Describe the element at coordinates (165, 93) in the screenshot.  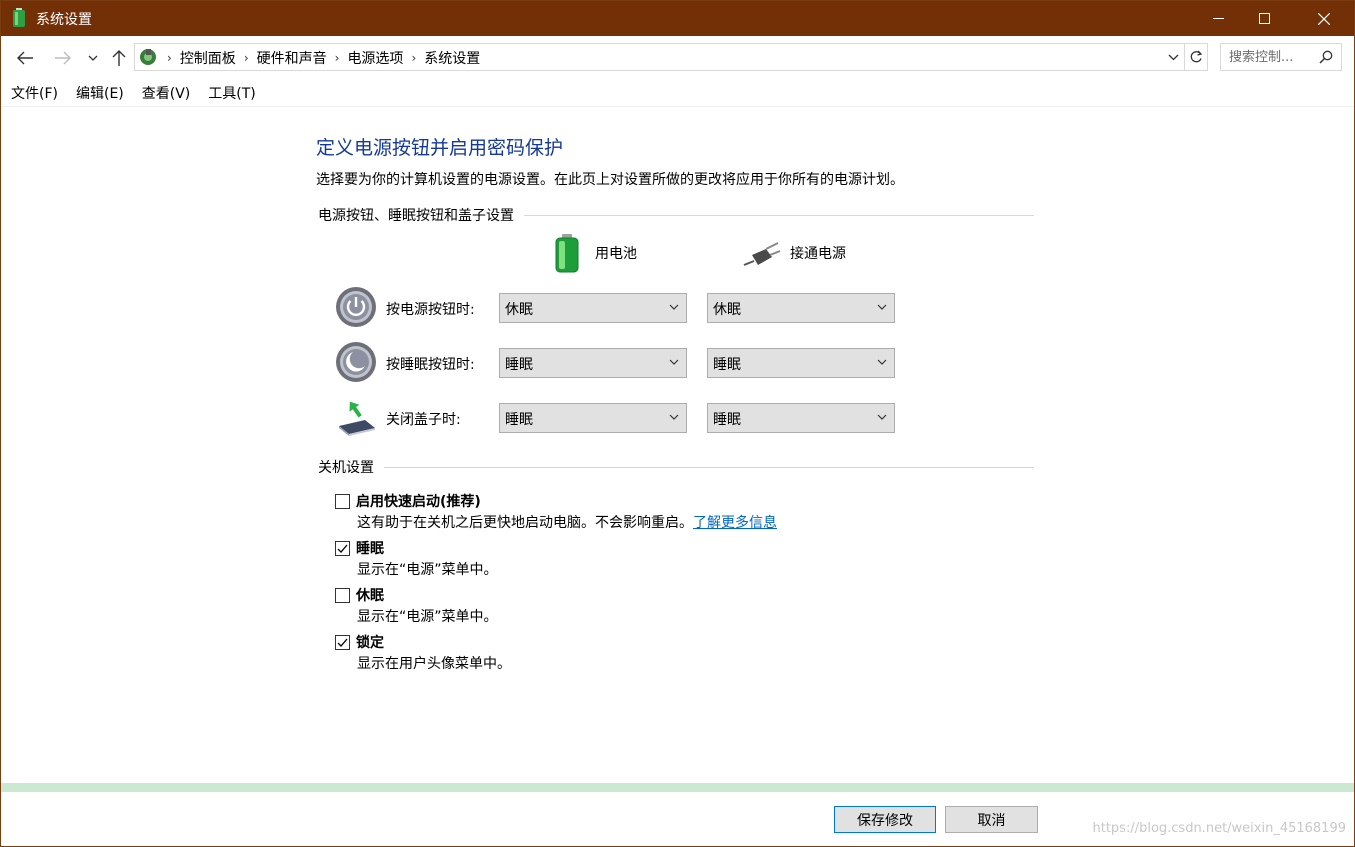
I see `menu-view: 查看(V)` at that location.